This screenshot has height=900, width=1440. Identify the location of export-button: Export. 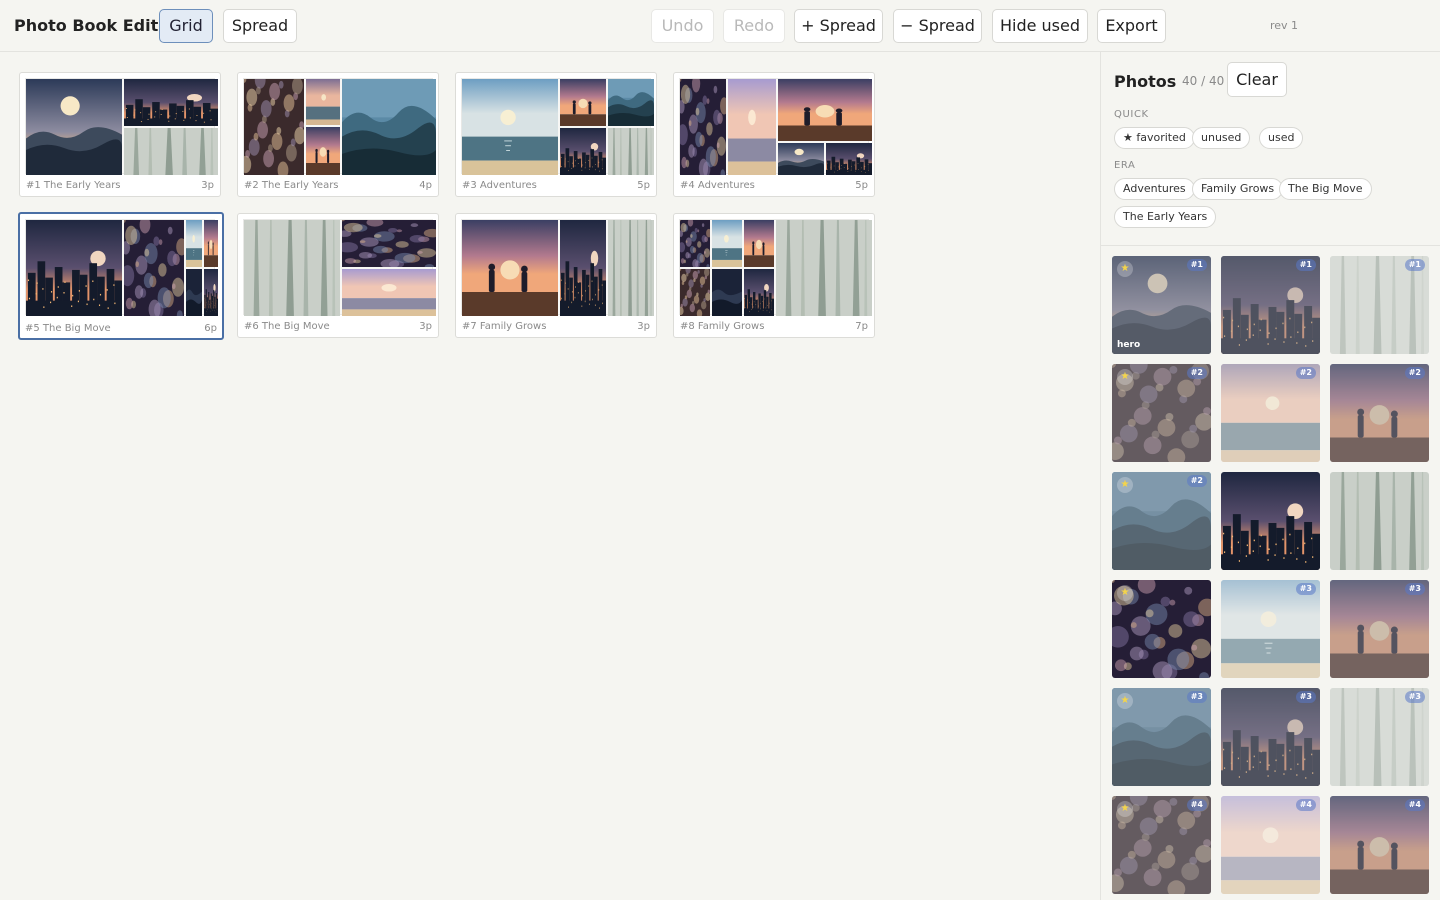
(1131, 26).